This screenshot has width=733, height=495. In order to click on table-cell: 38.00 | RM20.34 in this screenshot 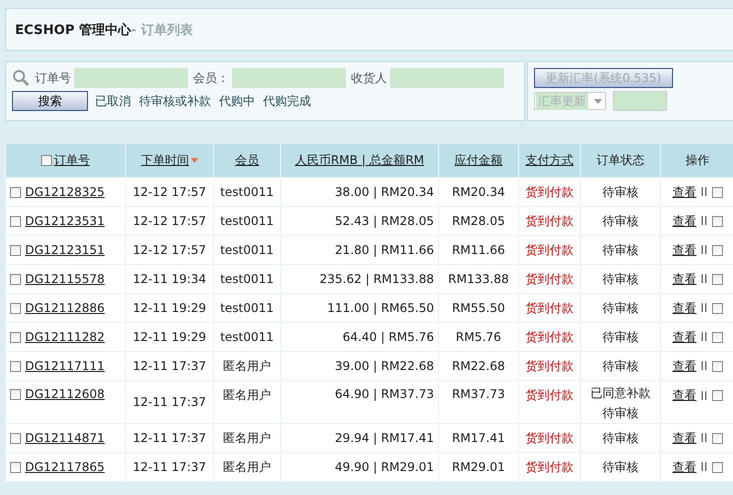, I will do `click(384, 192)`.